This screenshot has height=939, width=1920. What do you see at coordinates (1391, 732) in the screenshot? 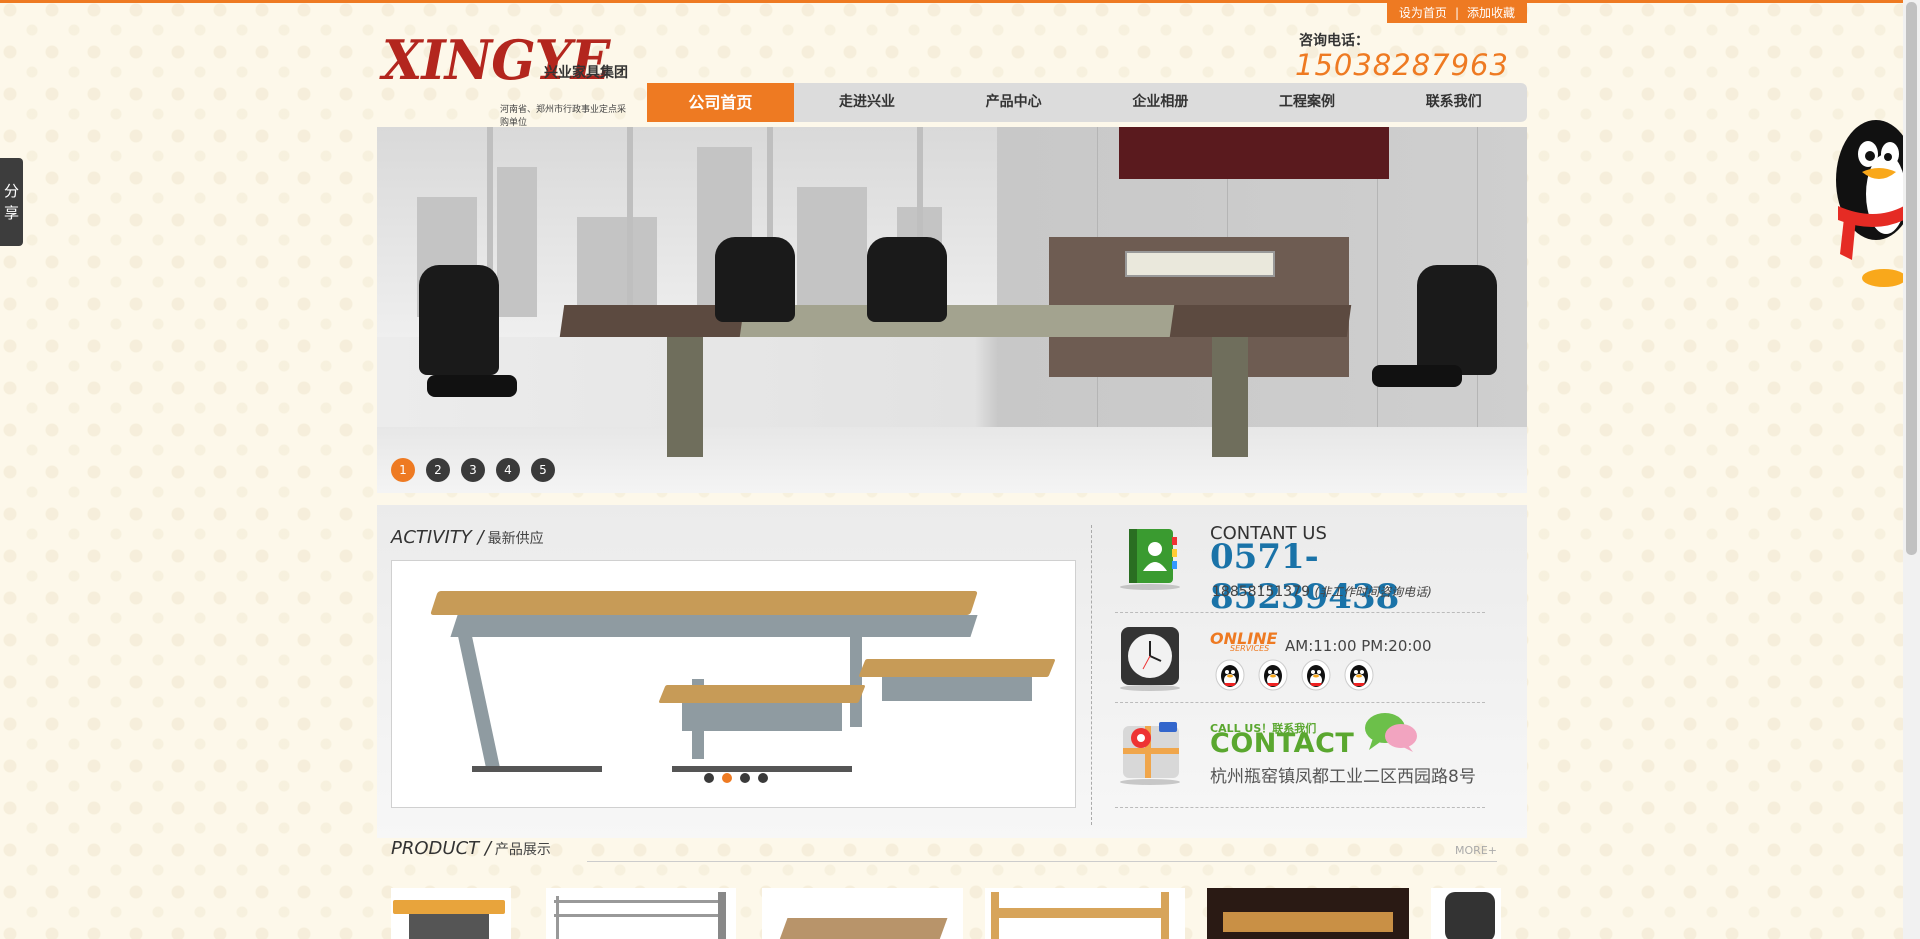
I see `chat-bubbles-icon` at bounding box center [1391, 732].